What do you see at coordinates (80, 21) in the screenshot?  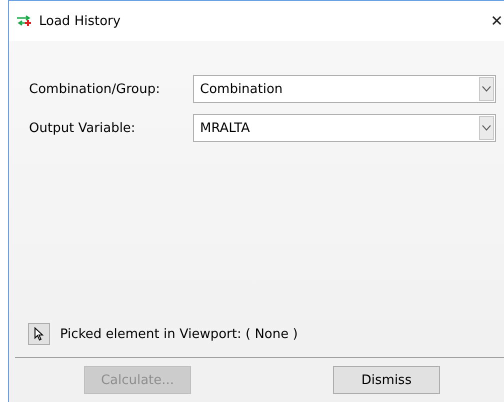 I see `window-title: Load History` at bounding box center [80, 21].